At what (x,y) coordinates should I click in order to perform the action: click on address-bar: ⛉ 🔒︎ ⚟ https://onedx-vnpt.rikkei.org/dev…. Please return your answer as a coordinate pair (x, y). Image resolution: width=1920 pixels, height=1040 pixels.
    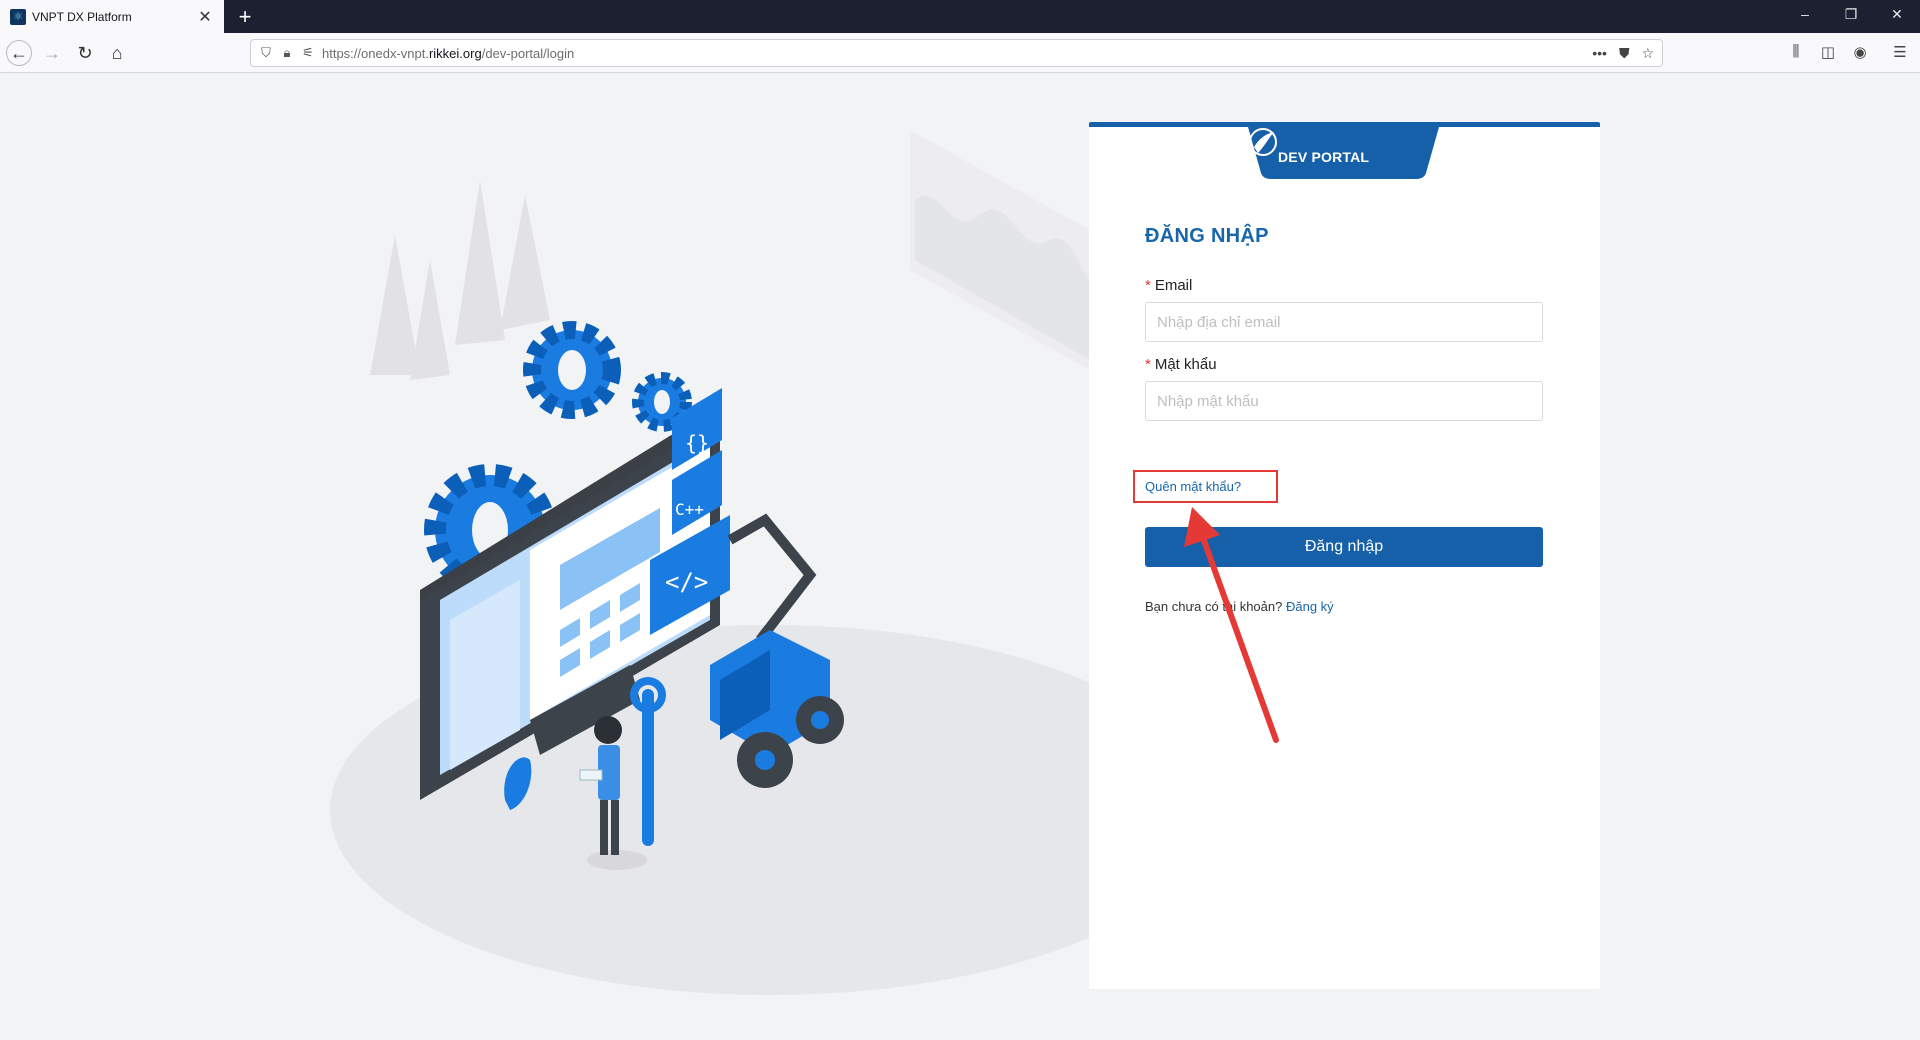
    Looking at the image, I should click on (956, 53).